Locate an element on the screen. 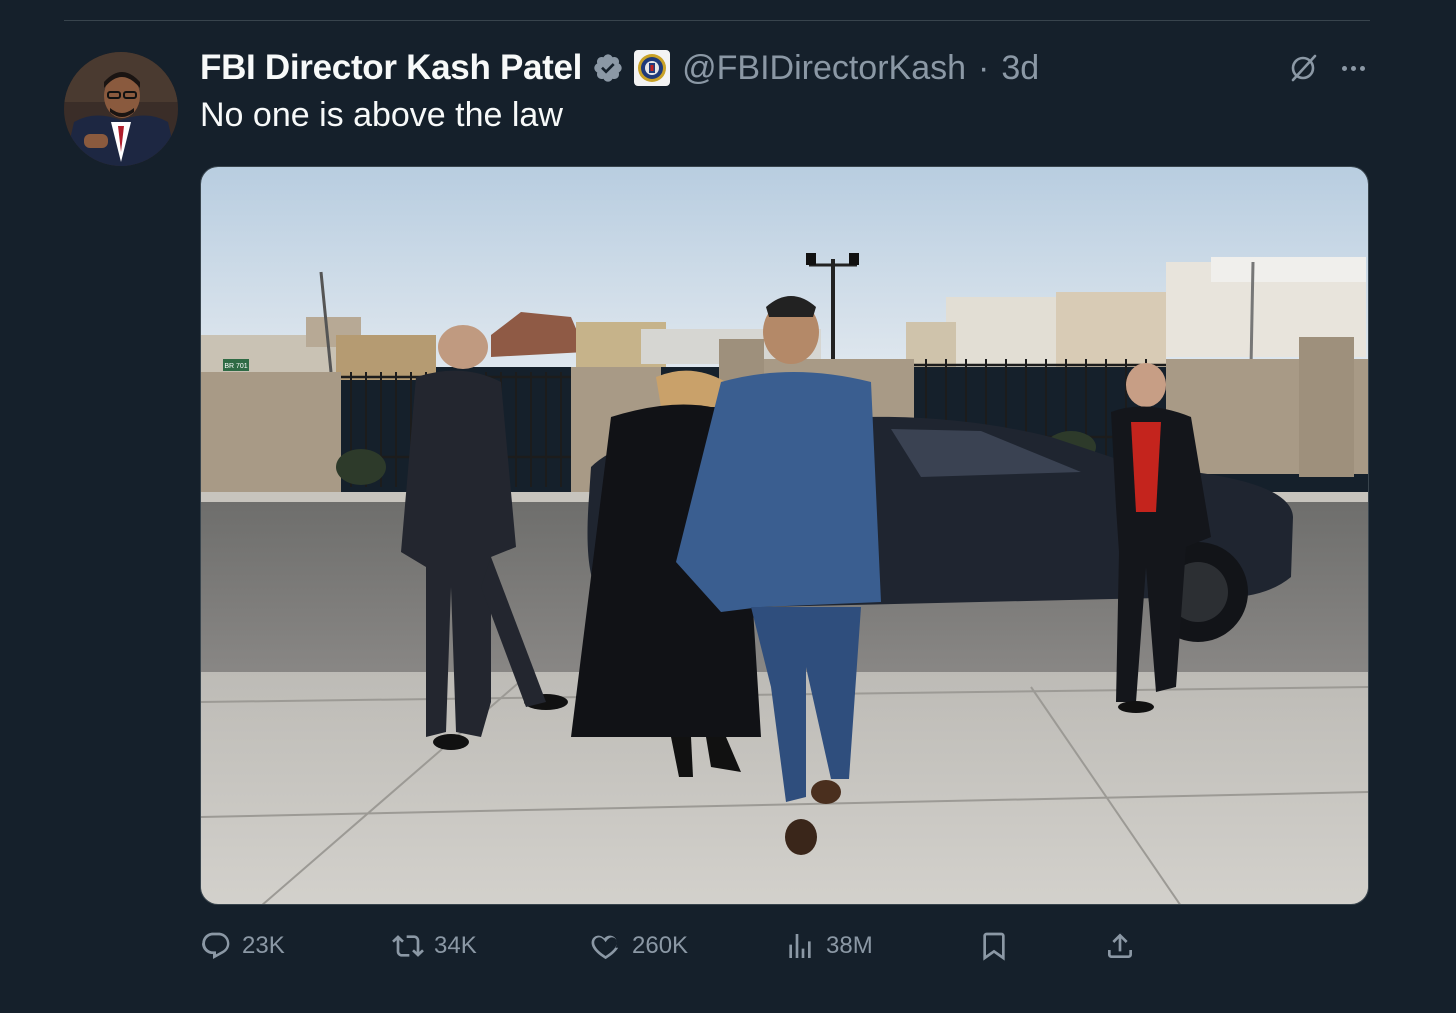 This screenshot has height=1013, width=1456. like-count: 260K is located at coordinates (660, 945).